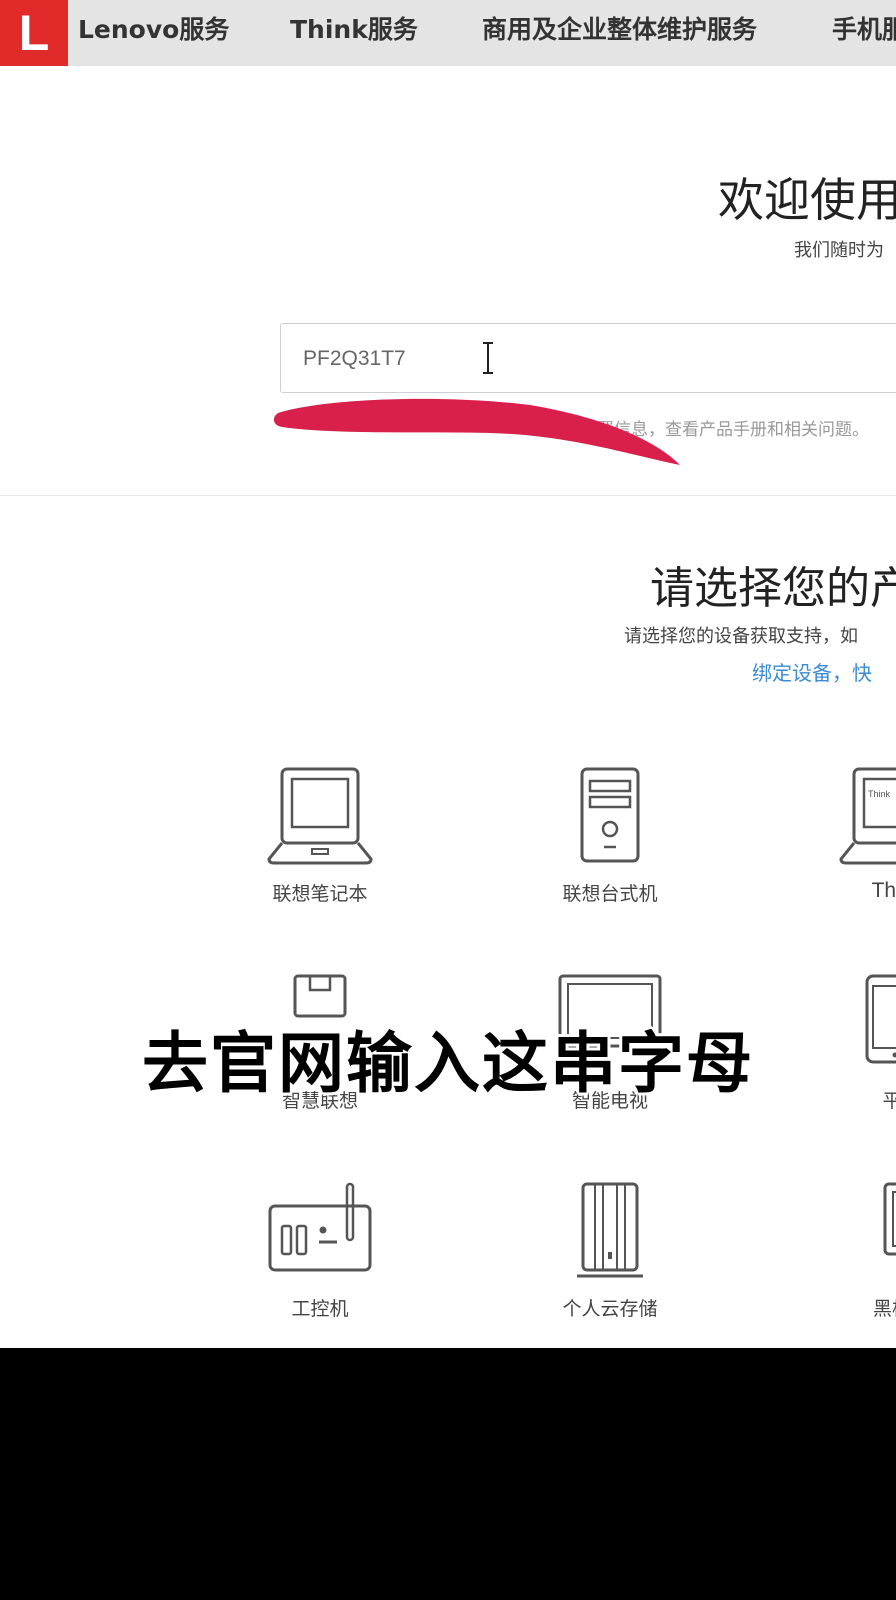  Describe the element at coordinates (153, 33) in the screenshot. I see `nav-item-lenovo-service: Lenovo服务` at that location.